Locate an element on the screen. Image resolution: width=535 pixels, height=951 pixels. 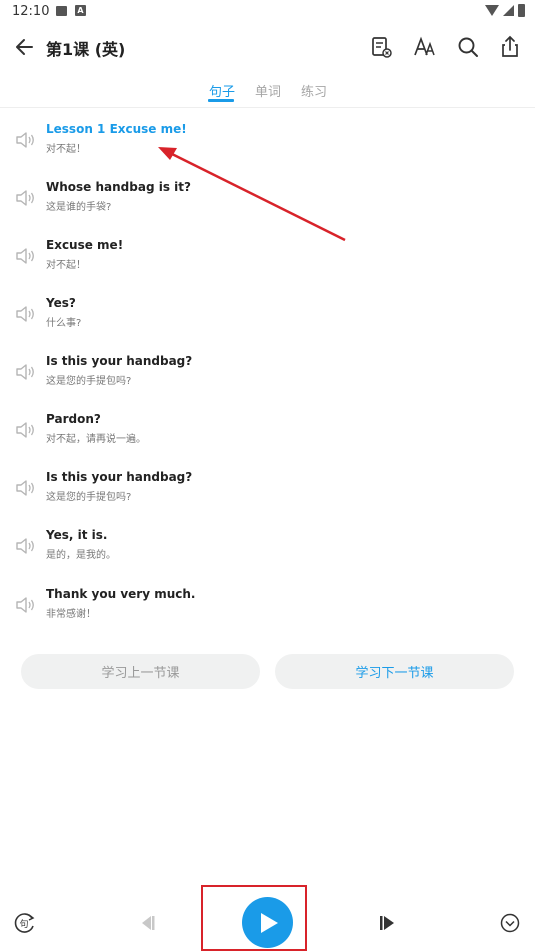
expand-down-icon is located at coordinates (510, 923).